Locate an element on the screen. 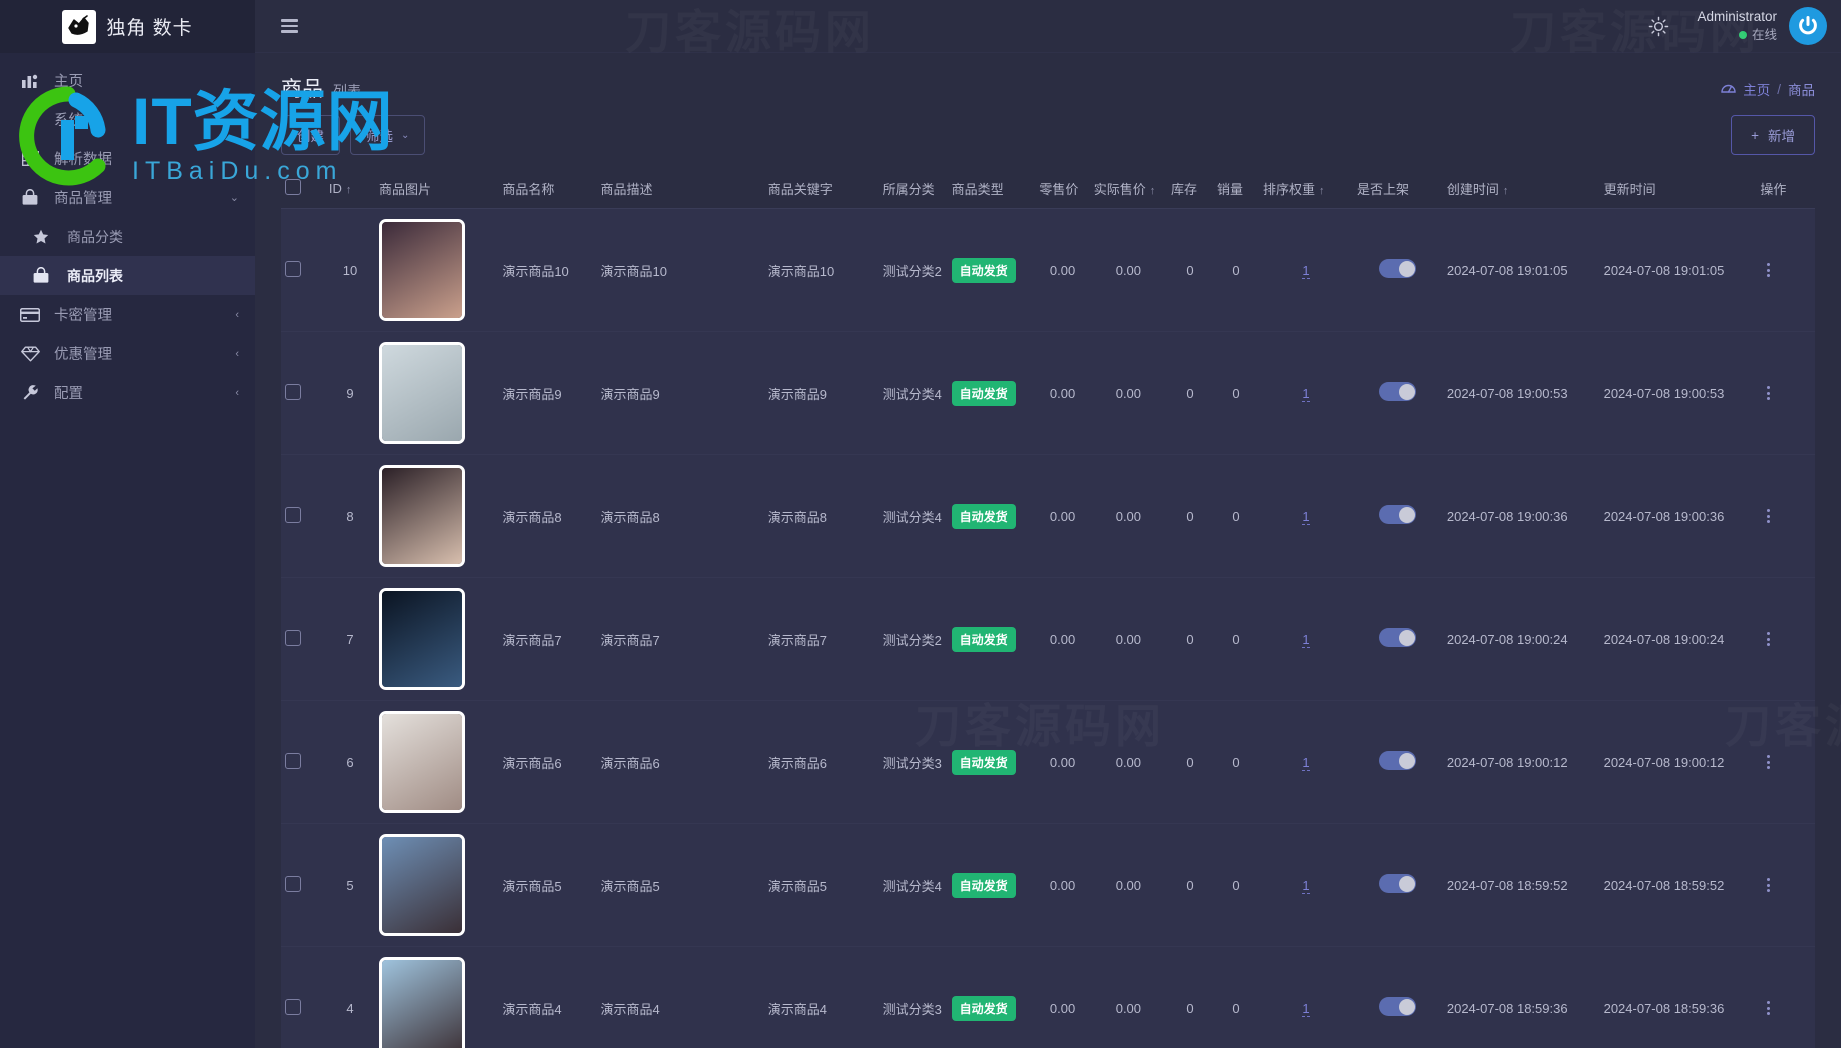 This screenshot has height=1048, width=1841. page-title: 商品 列表 is located at coordinates (321, 88).